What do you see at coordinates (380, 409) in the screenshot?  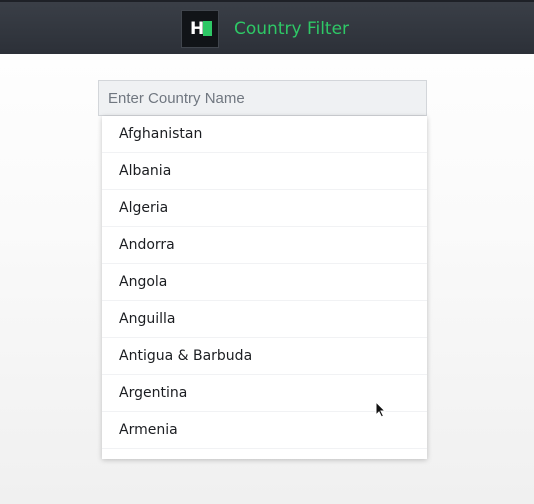 I see `mouse-pointer-icon` at bounding box center [380, 409].